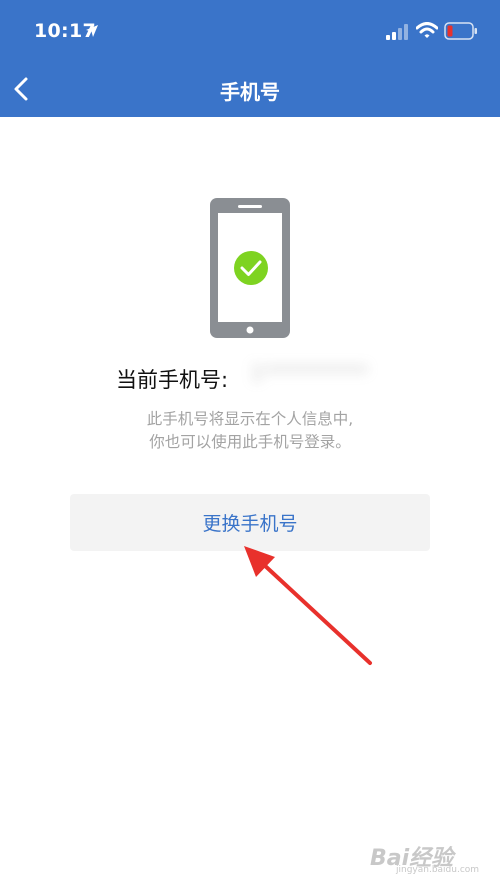 The width and height of the screenshot is (500, 888). What do you see at coordinates (92, 32) in the screenshot?
I see `location-arrow-icon` at bounding box center [92, 32].